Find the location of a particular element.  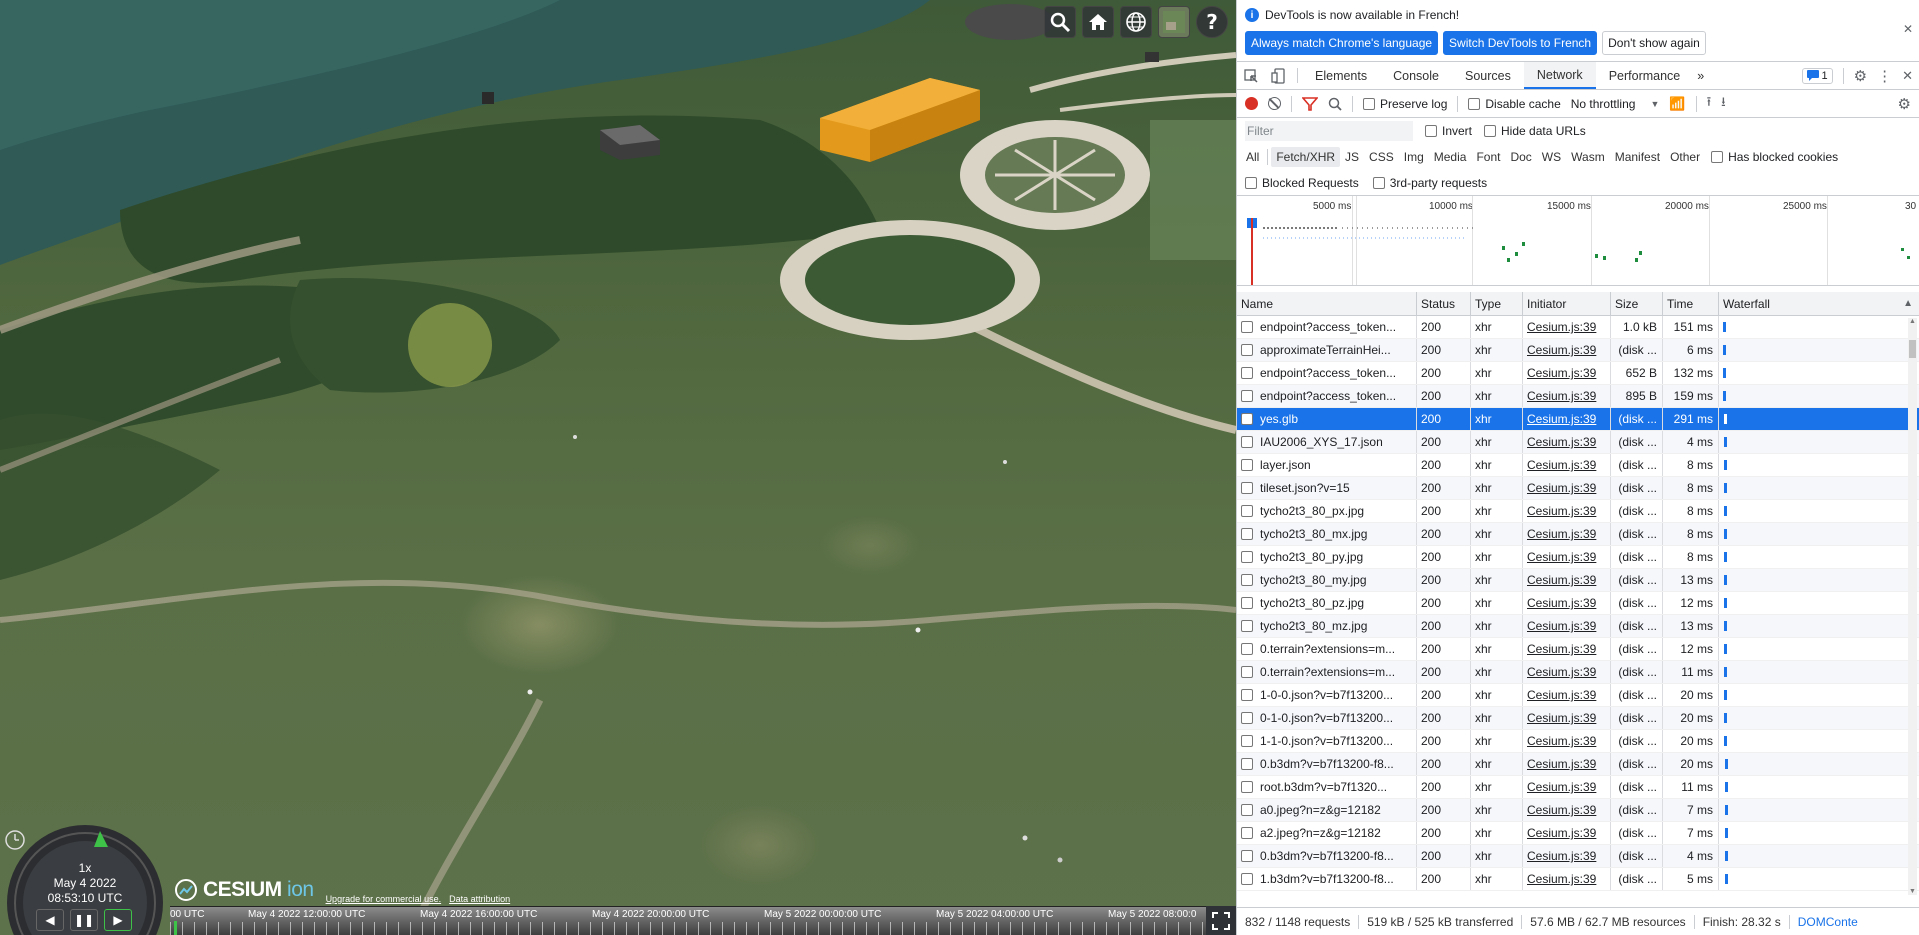

column-waterfall: Waterfall ▲ is located at coordinates (1819, 303).